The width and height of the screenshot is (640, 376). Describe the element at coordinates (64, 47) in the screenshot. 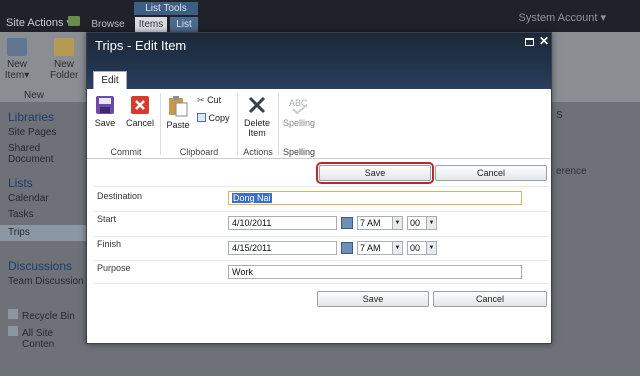

I see `new-folder-icon` at that location.